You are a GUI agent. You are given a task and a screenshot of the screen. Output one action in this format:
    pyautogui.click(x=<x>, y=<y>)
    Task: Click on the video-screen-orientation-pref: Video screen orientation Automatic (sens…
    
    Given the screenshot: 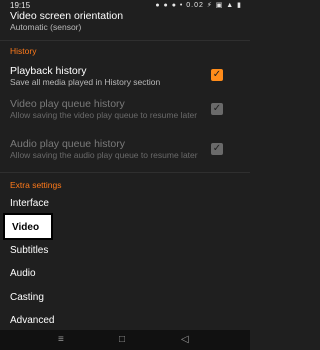 What is the action you would take?
    pyautogui.click(x=125, y=21)
    